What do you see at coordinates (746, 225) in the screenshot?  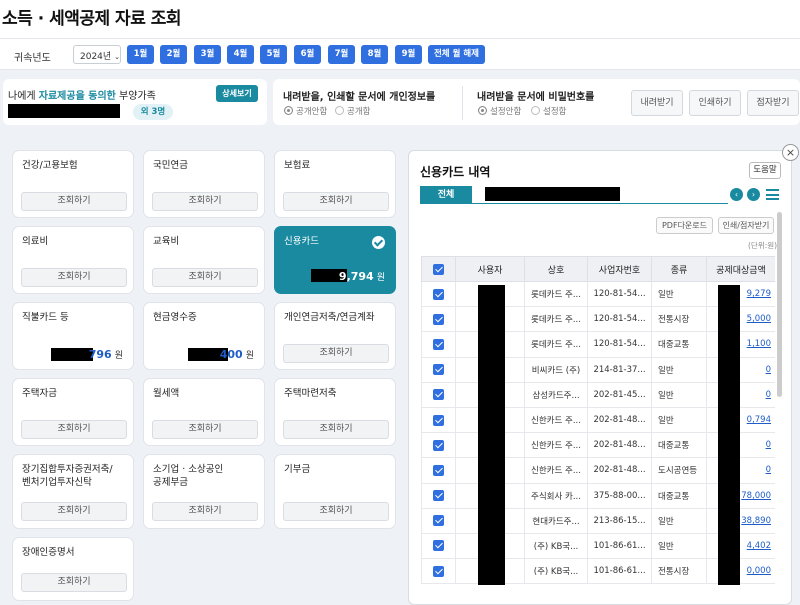 I see `print-braille-button: 인쇄/점자받기` at bounding box center [746, 225].